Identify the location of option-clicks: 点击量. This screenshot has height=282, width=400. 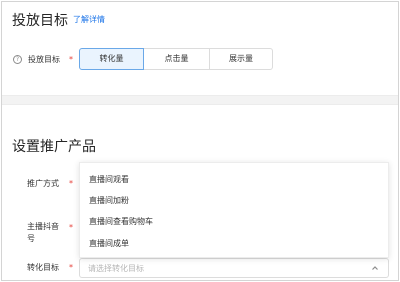
(176, 59).